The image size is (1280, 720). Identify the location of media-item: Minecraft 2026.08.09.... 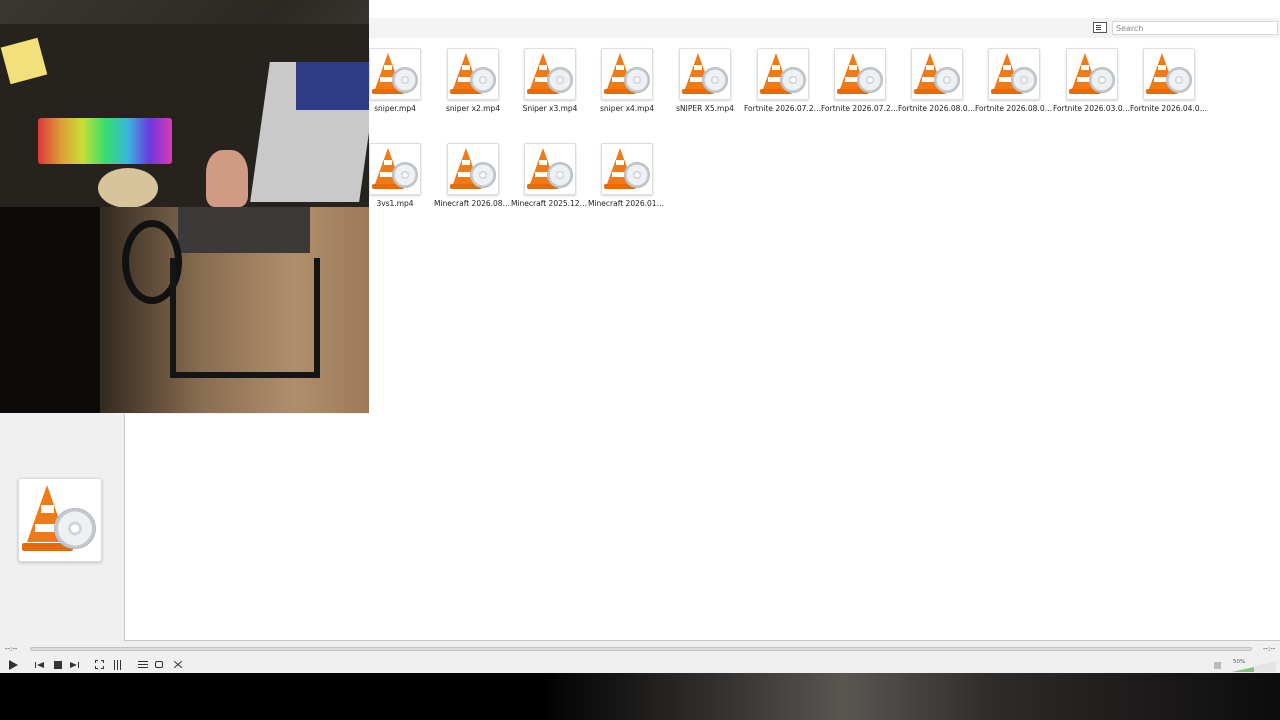
(473, 175).